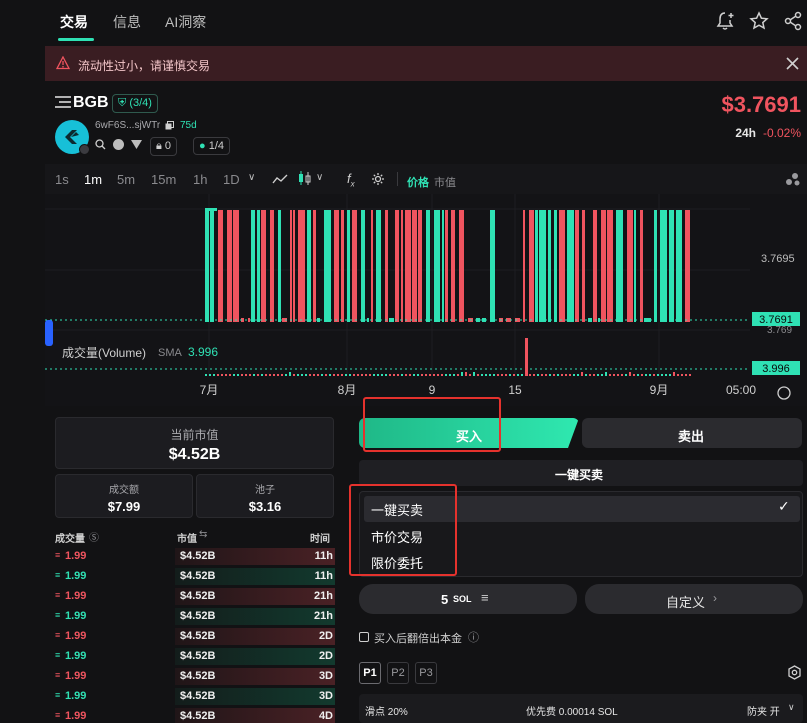 Image resolution: width=807 pixels, height=723 pixels. What do you see at coordinates (63, 63) in the screenshot?
I see `warning-triangle-icon` at bounding box center [63, 63].